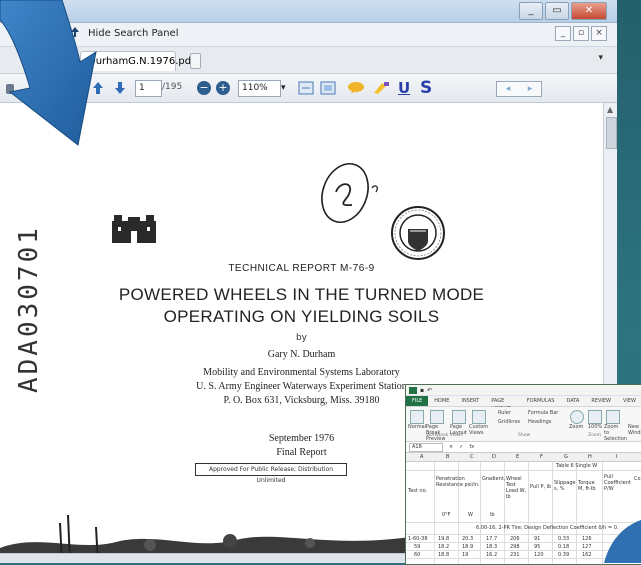 Image resolution: width=641 pixels, height=565 pixels. I want to click on header-wheel-load: Wheel Test Load W, lb, so click(516, 488).